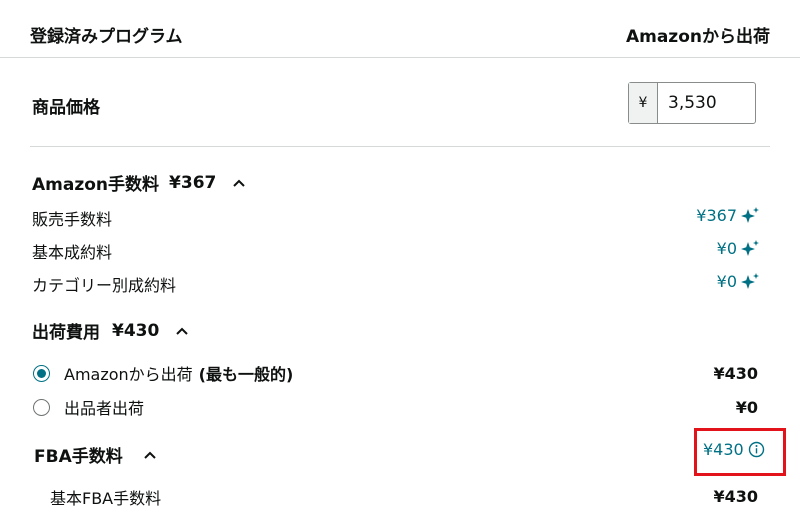  Describe the element at coordinates (726, 281) in the screenshot. I see `category-closing-fee-value: ¥0` at that location.